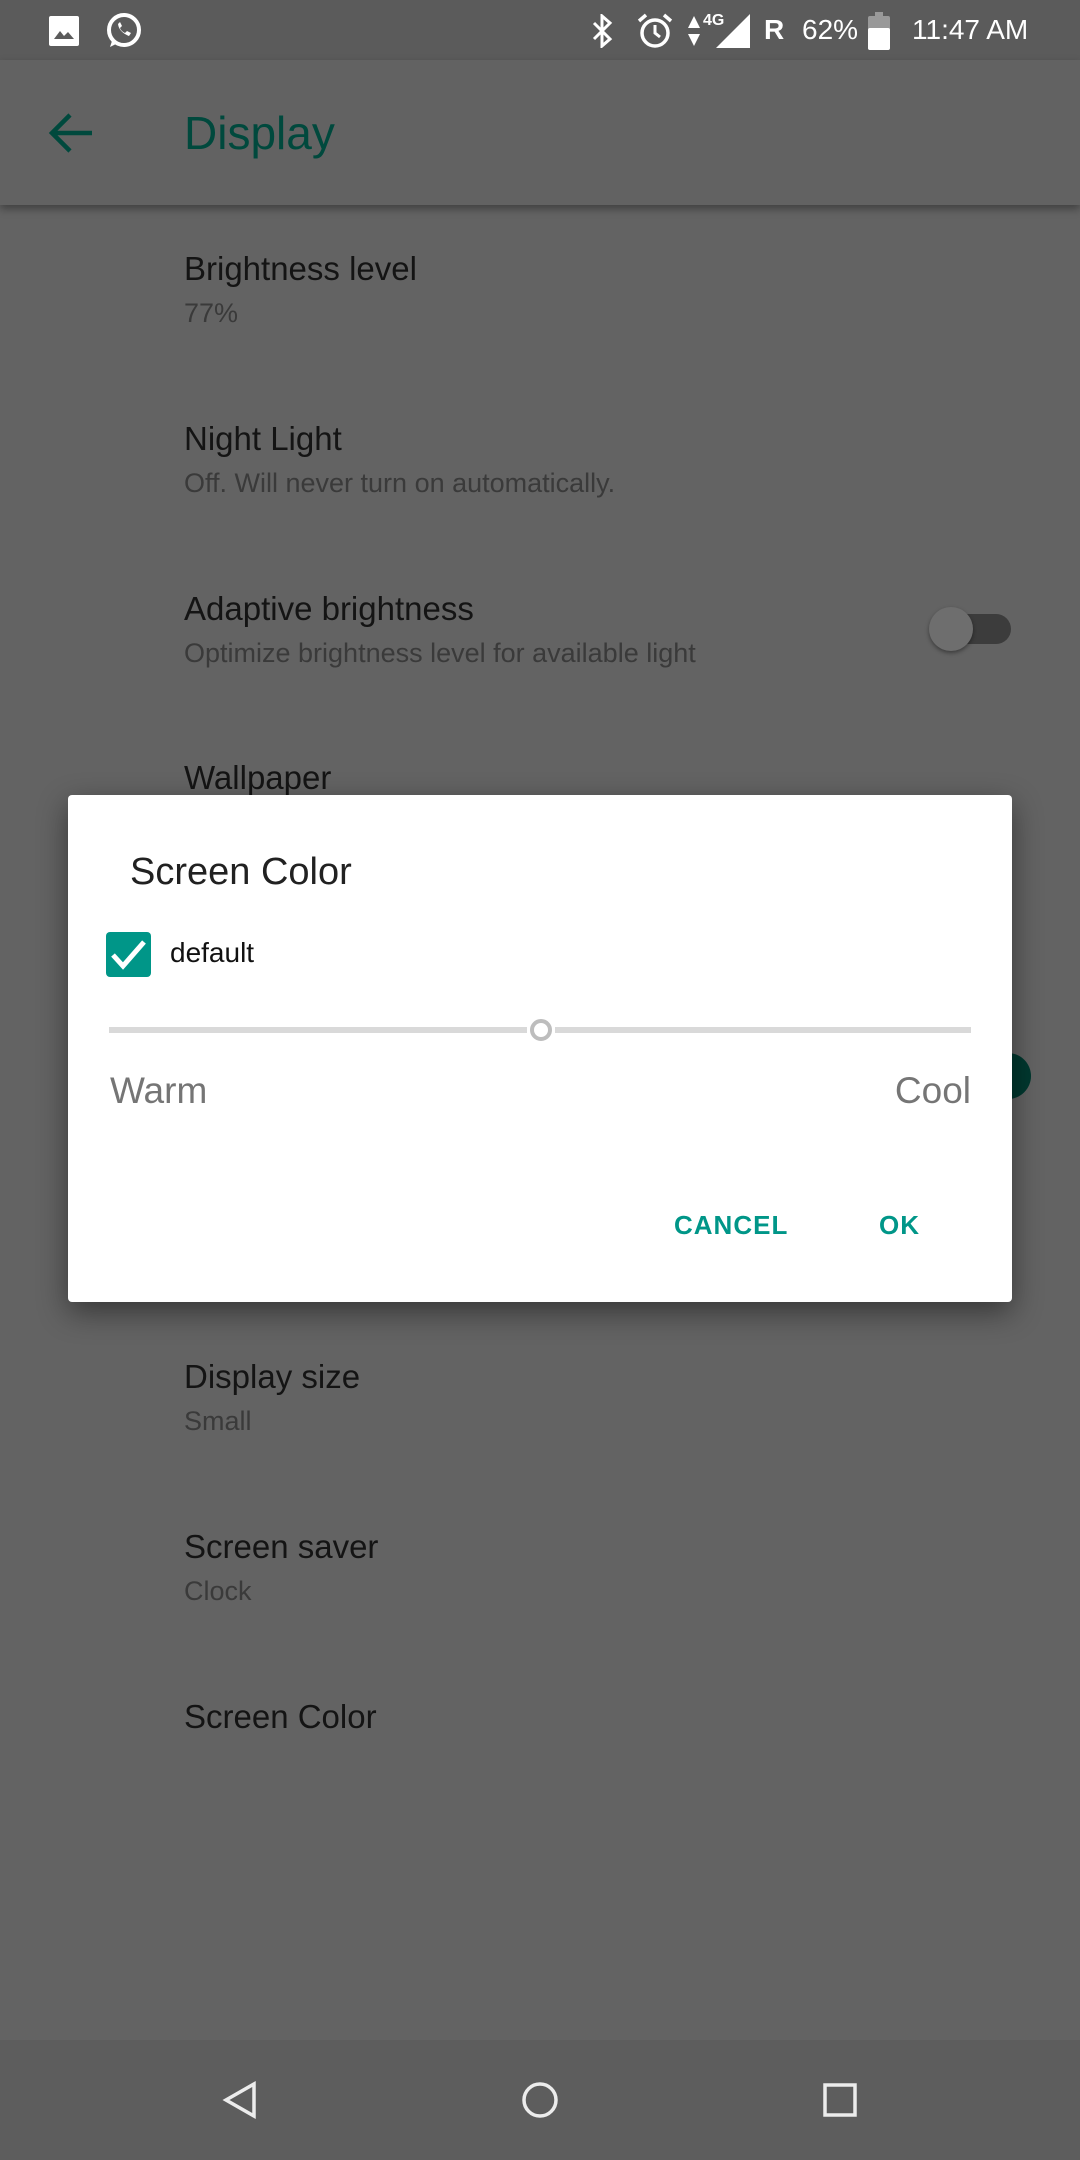  Describe the element at coordinates (71, 133) in the screenshot. I see `arrow-left-icon` at that location.